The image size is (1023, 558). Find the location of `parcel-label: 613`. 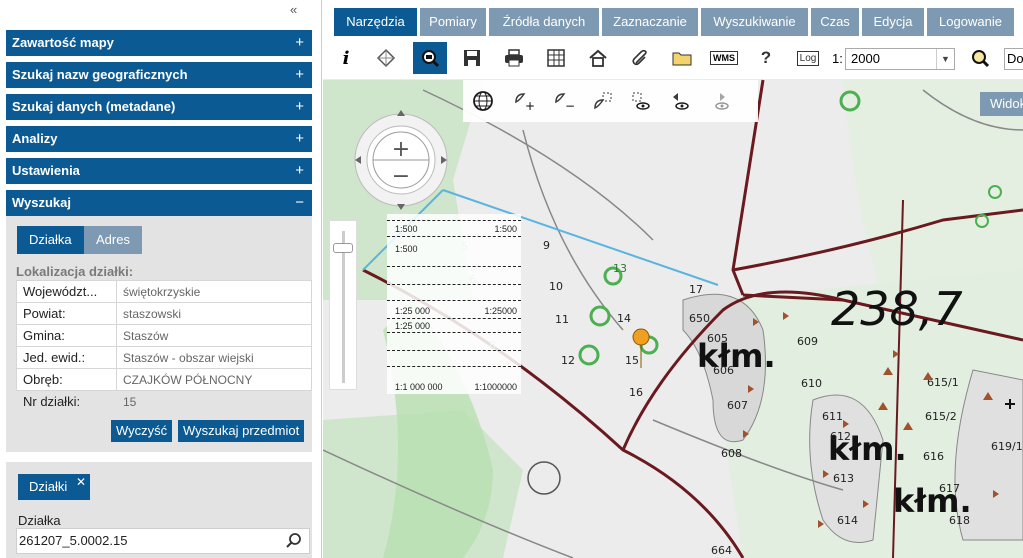

parcel-label: 613 is located at coordinates (843, 478).